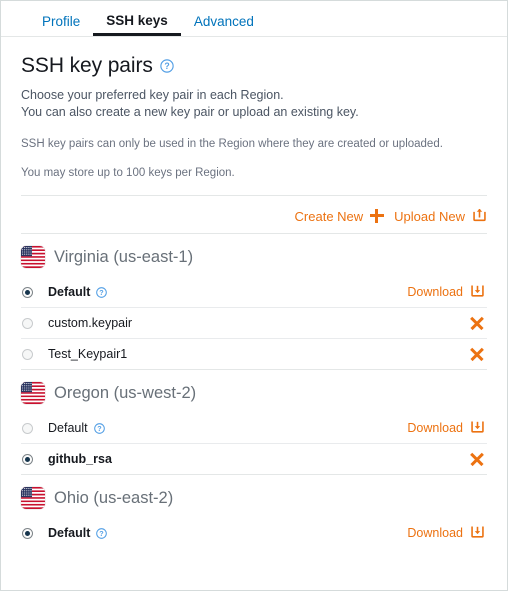 Image resolution: width=508 pixels, height=591 pixels. Describe the element at coordinates (254, 353) in the screenshot. I see `key-row: Test_Keypair1` at that location.